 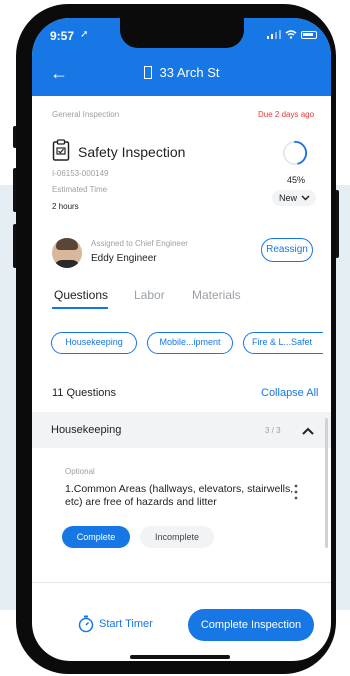 I want to click on reassign-button: Reassign, so click(x=287, y=250).